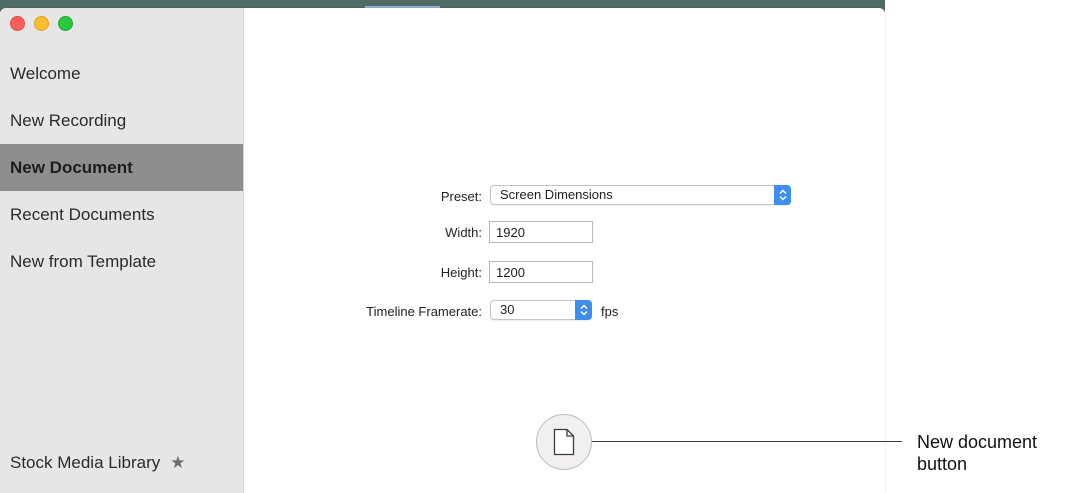 This screenshot has height=493, width=1082. I want to click on sidebar-item-stock-media-library: Stock Media Library ★, so click(97, 463).